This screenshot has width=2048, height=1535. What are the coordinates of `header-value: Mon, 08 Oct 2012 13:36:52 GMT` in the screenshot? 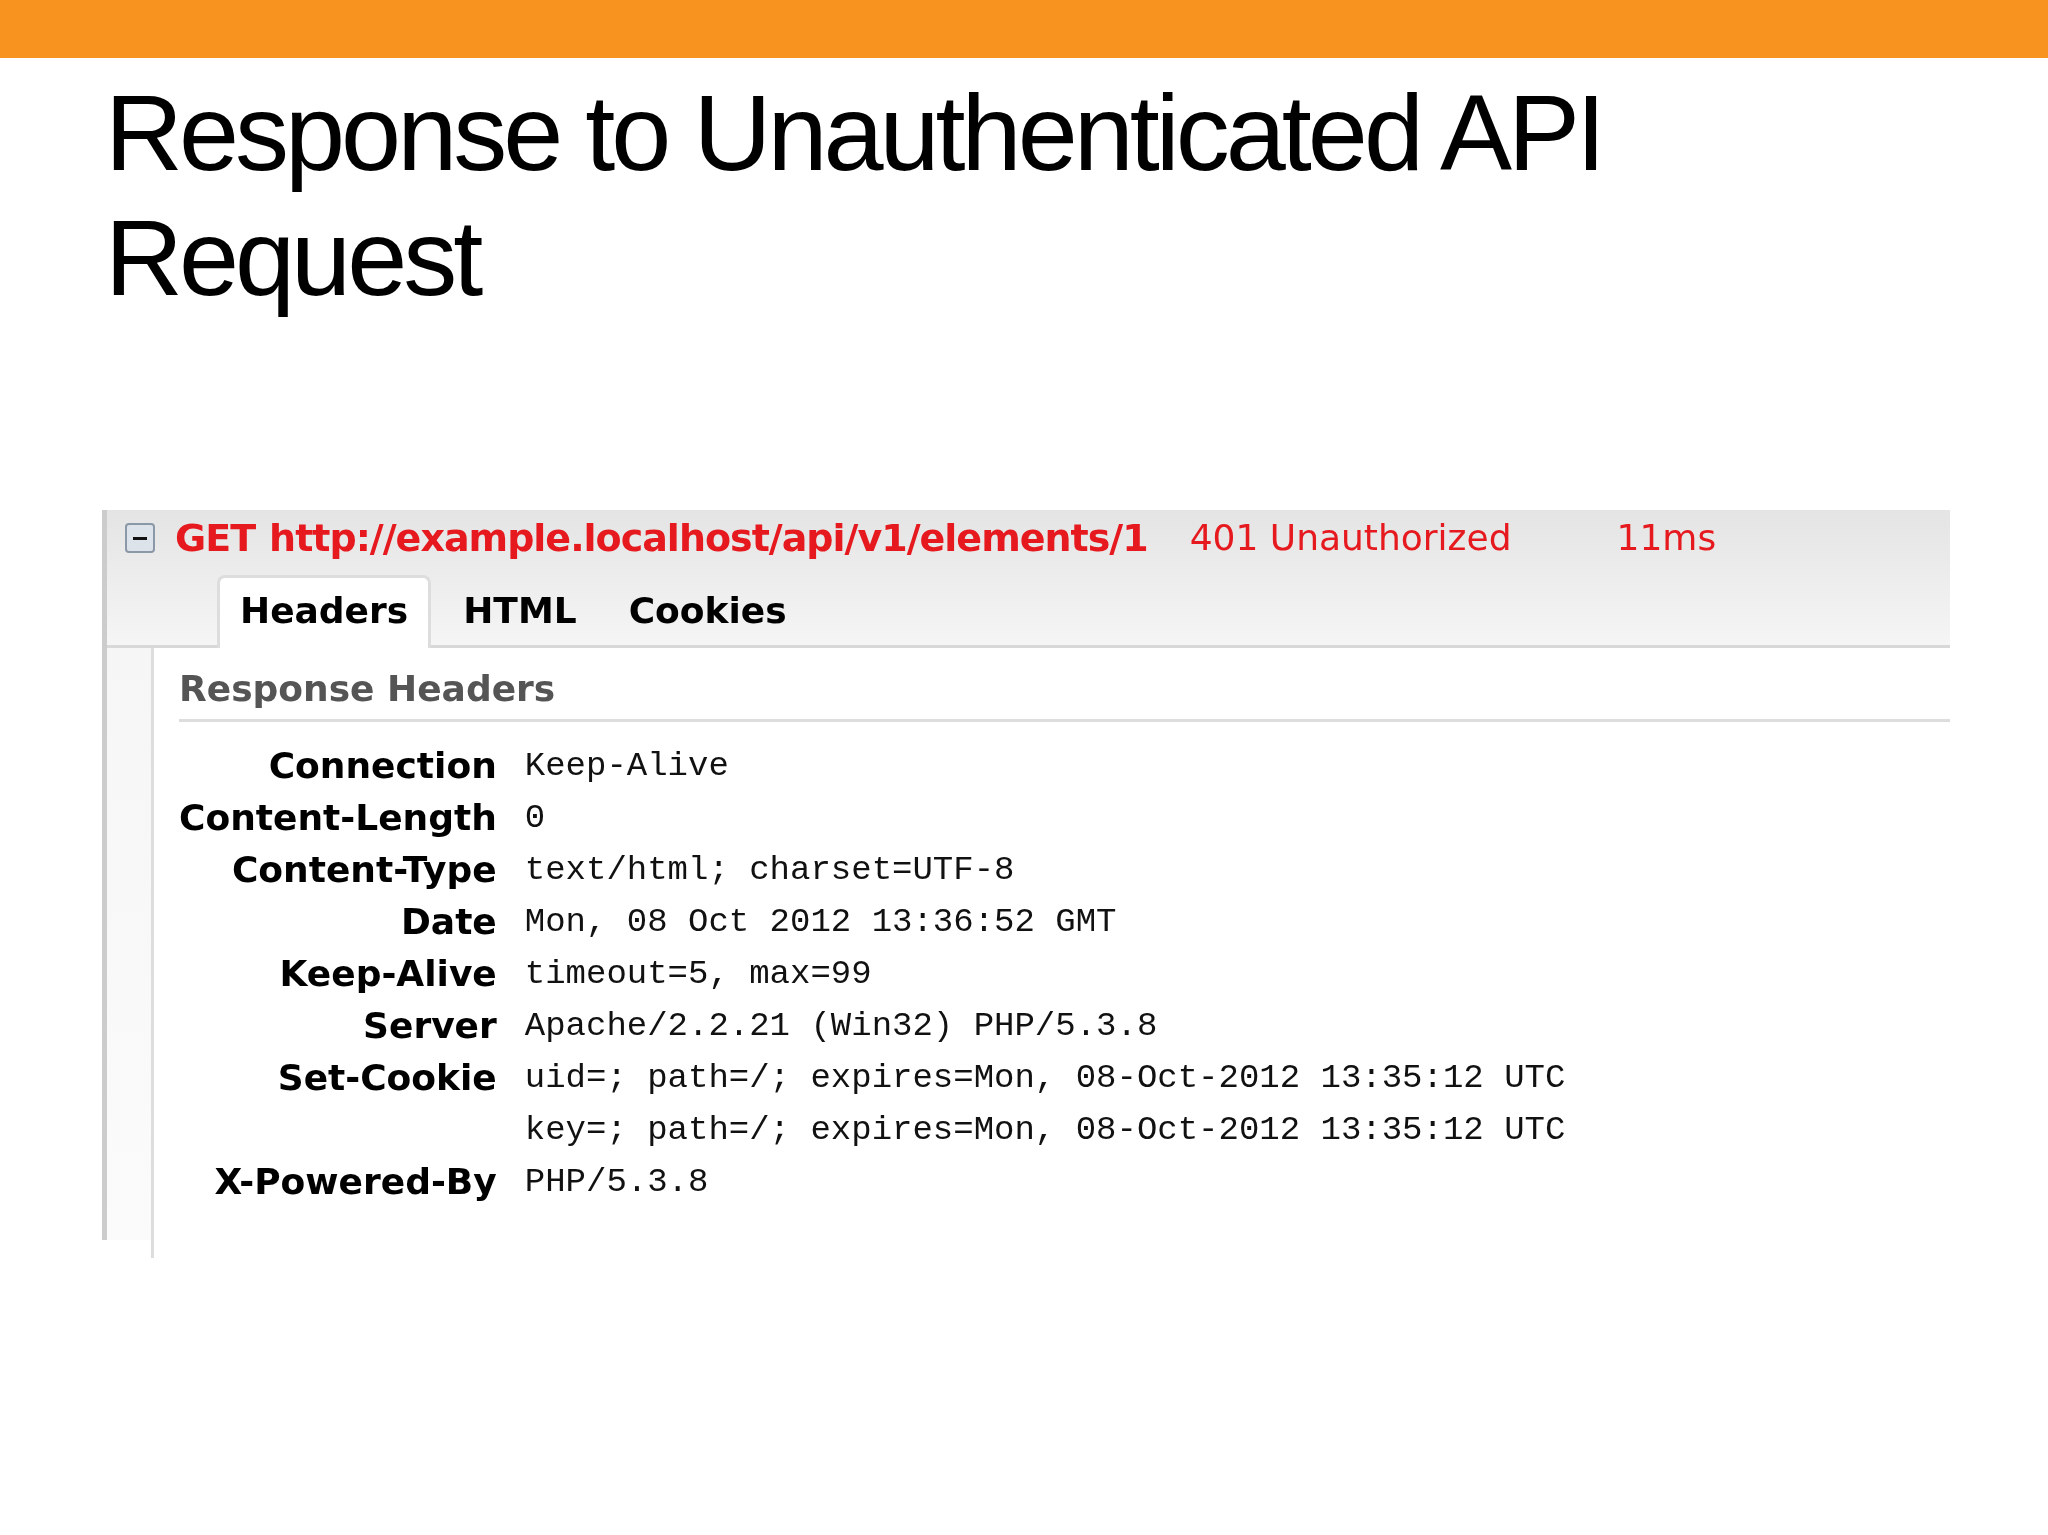 It's located at (821, 922).